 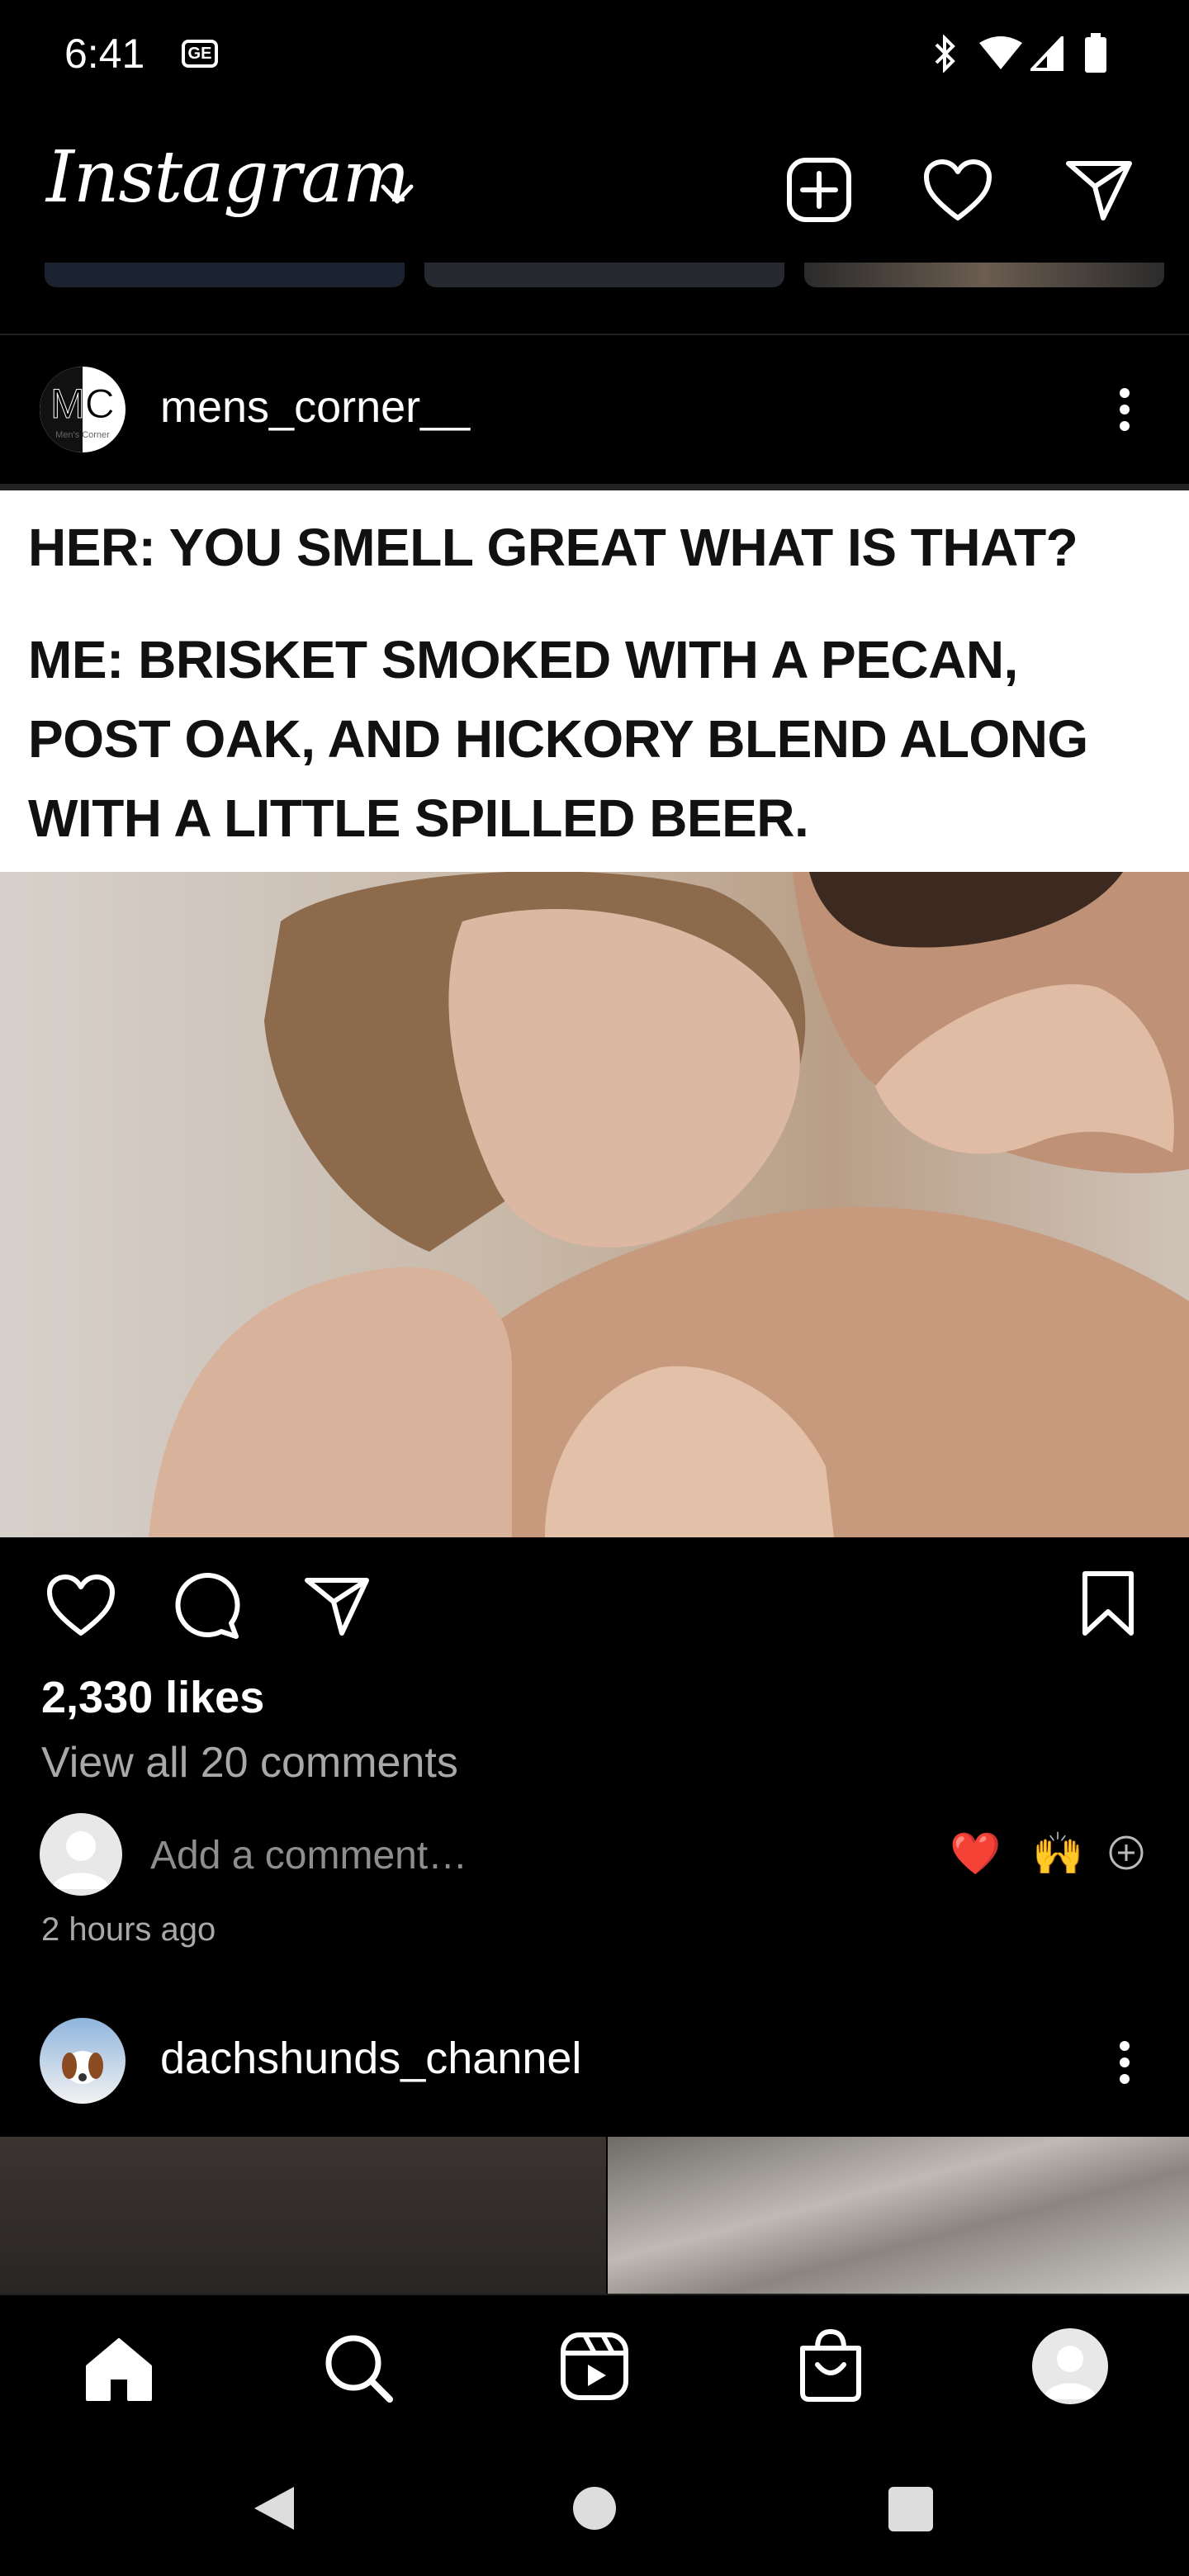 What do you see at coordinates (81, 1605) in the screenshot?
I see `like-icon` at bounding box center [81, 1605].